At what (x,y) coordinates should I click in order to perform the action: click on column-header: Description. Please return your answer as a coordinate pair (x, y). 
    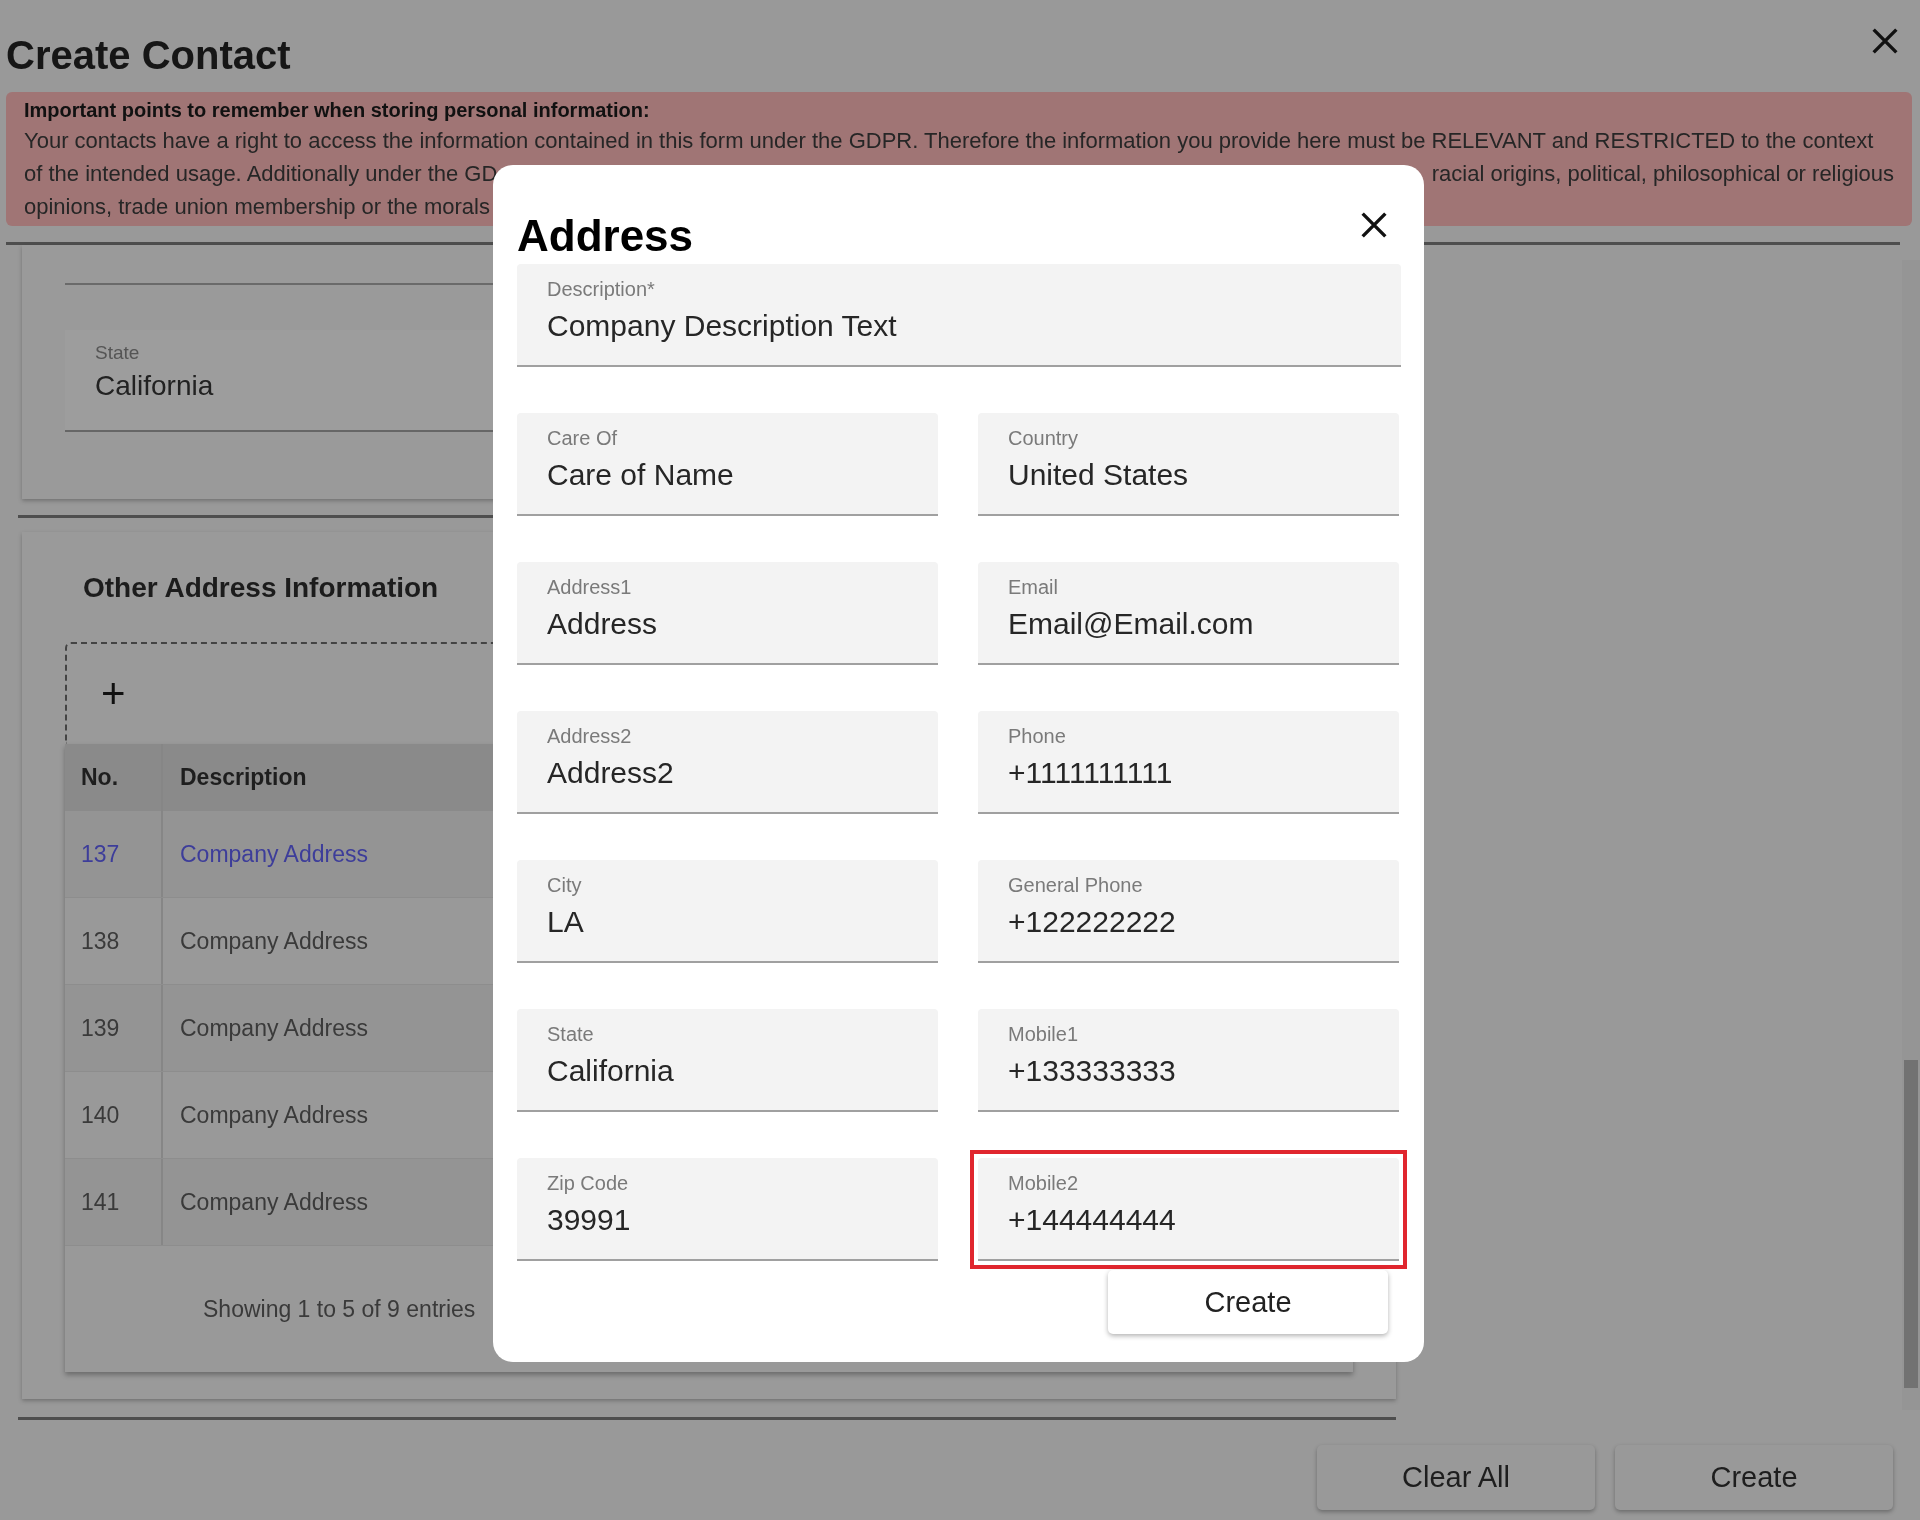
    Looking at the image, I should click on (243, 777).